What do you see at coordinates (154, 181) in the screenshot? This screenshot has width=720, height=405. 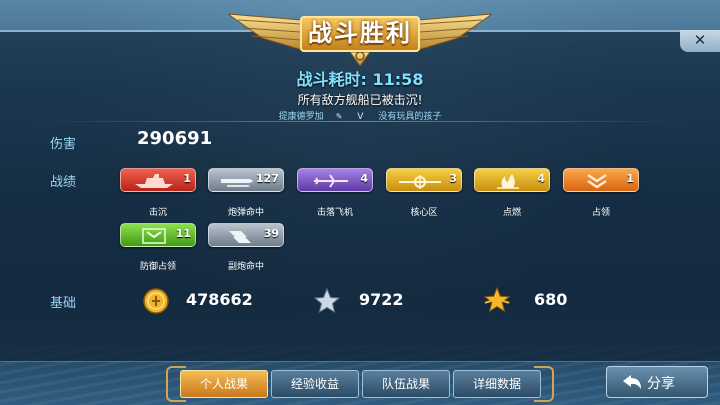 I see `ship-icon` at bounding box center [154, 181].